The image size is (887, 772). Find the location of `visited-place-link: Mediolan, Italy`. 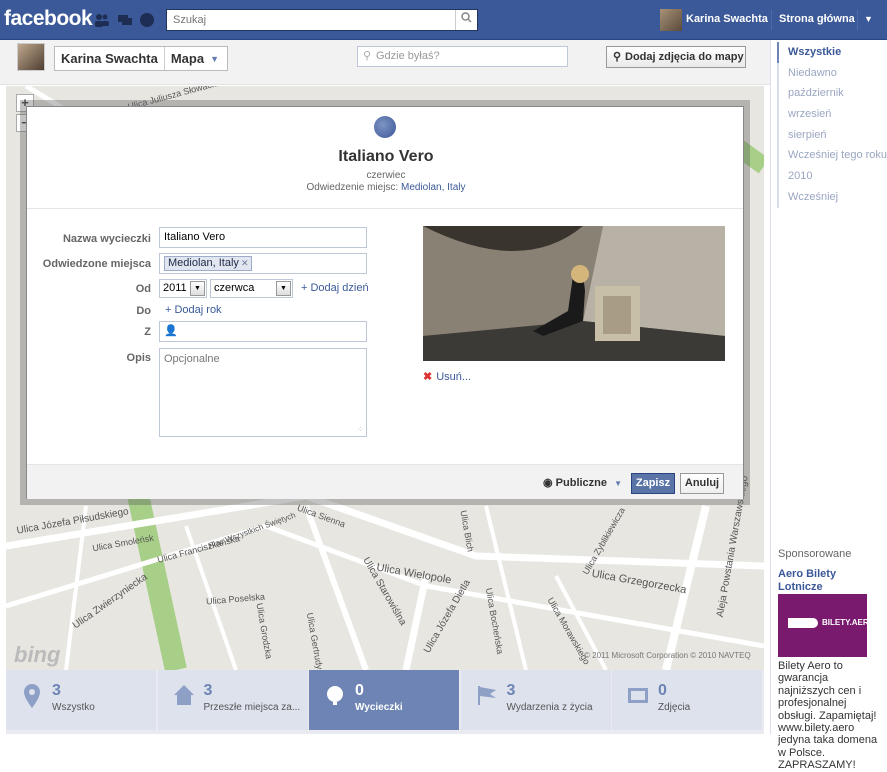

visited-place-link: Mediolan, Italy is located at coordinates (433, 187).